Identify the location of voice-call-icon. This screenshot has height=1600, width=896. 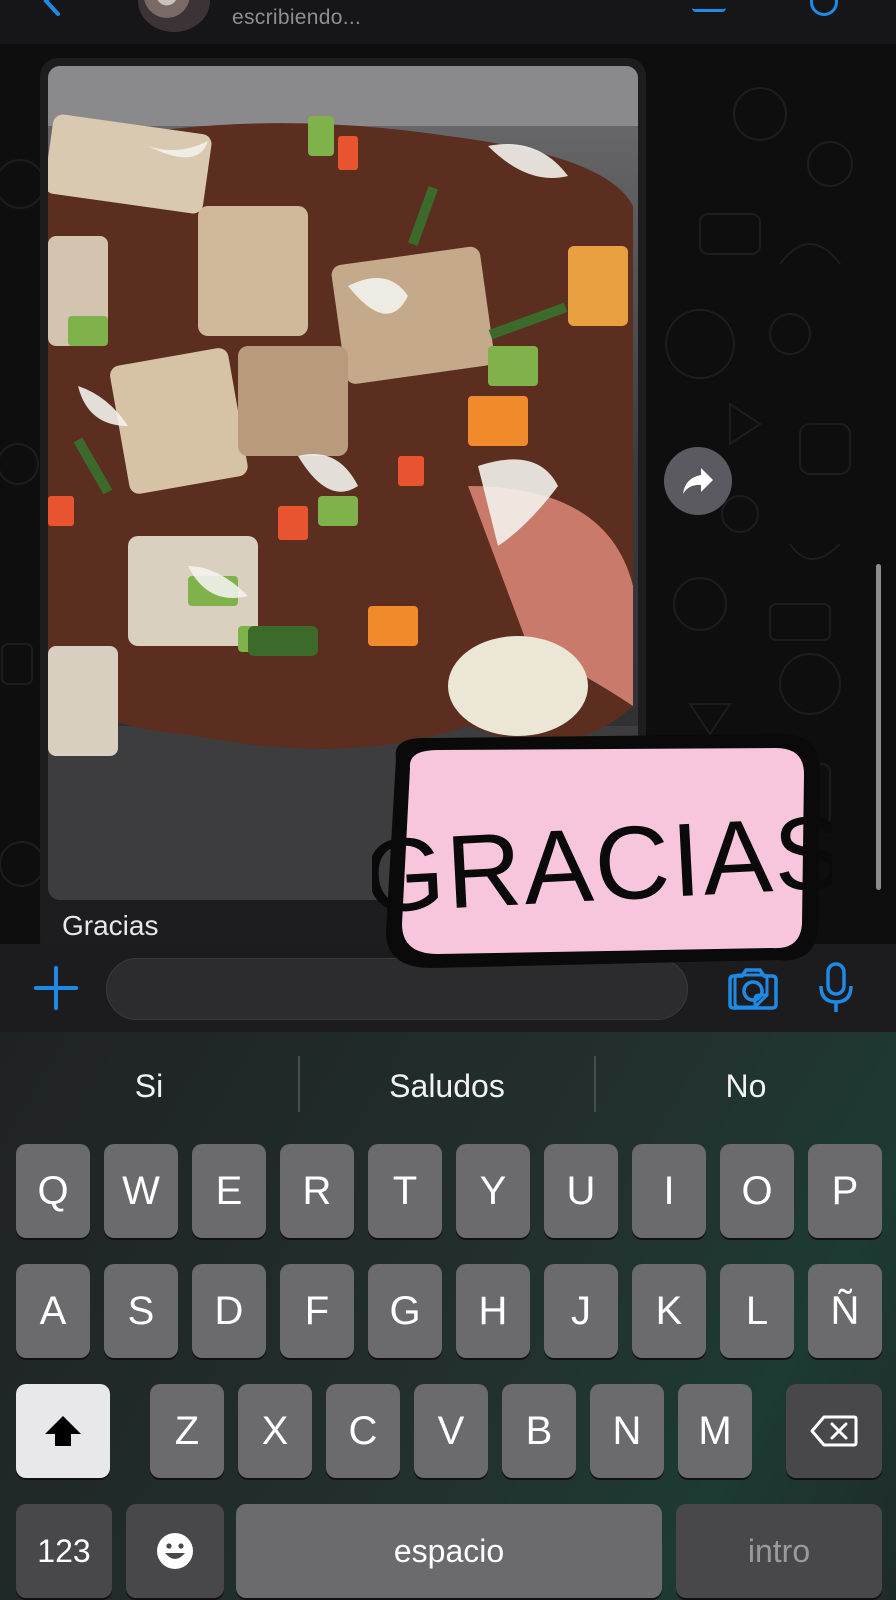
(824, 8).